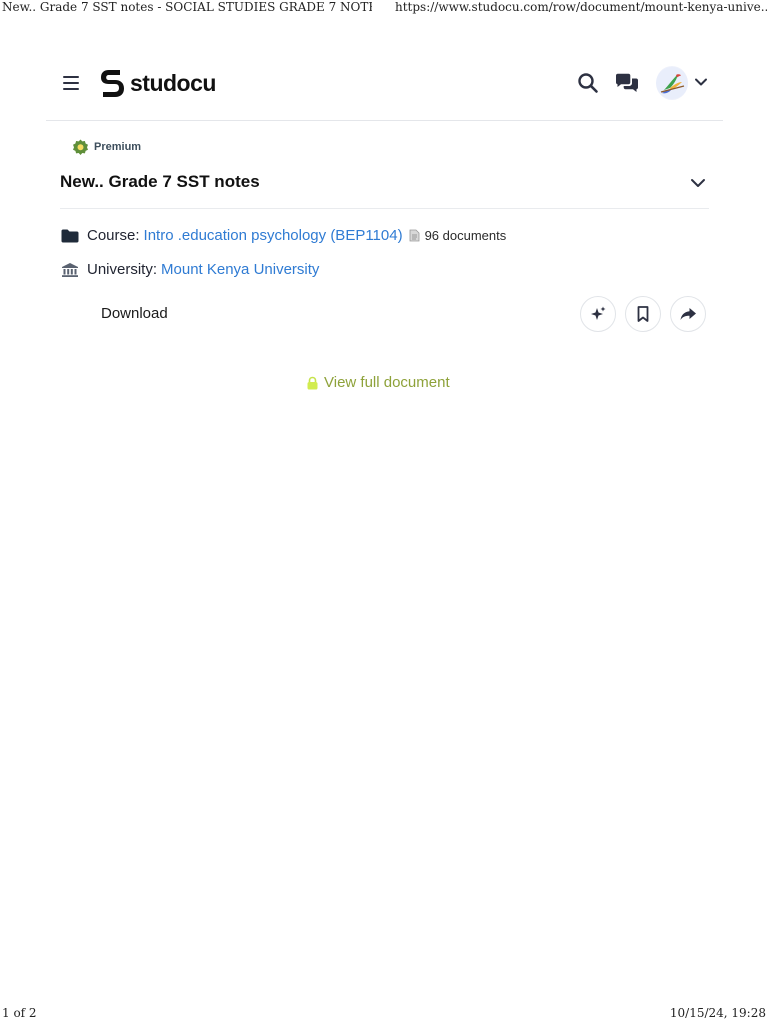 This screenshot has width=768, height=1024. I want to click on premium-label: Premium, so click(118, 147).